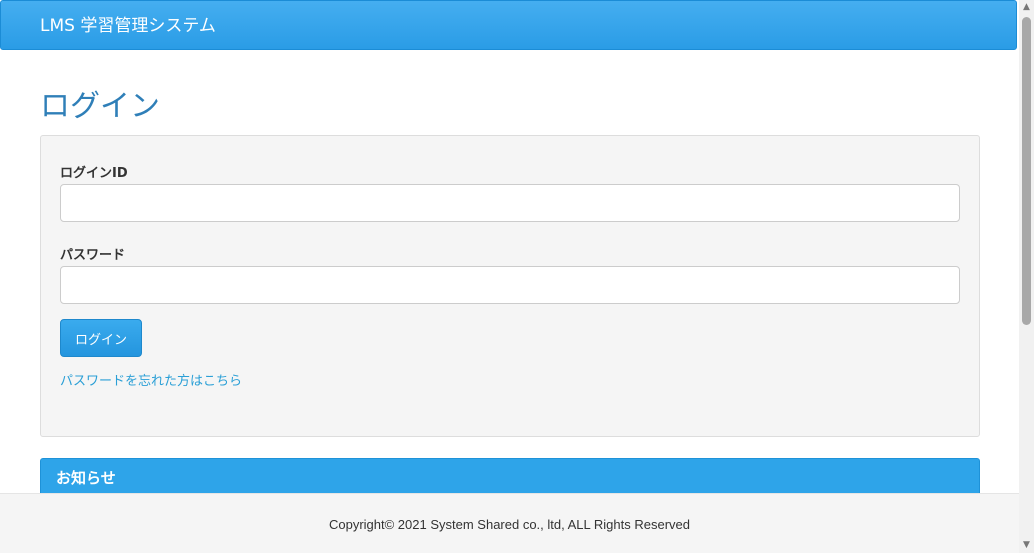  Describe the element at coordinates (510, 203) in the screenshot. I see `login-id-input` at that location.